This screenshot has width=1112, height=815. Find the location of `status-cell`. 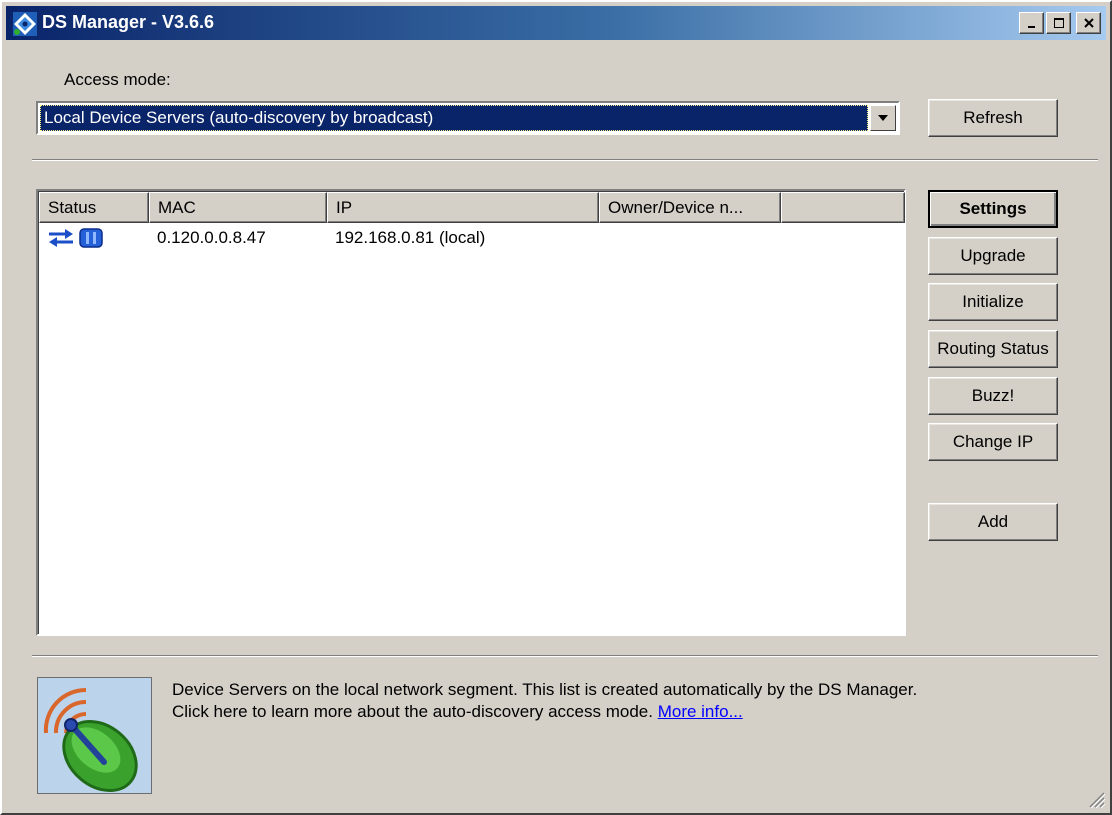

status-cell is located at coordinates (94, 238).